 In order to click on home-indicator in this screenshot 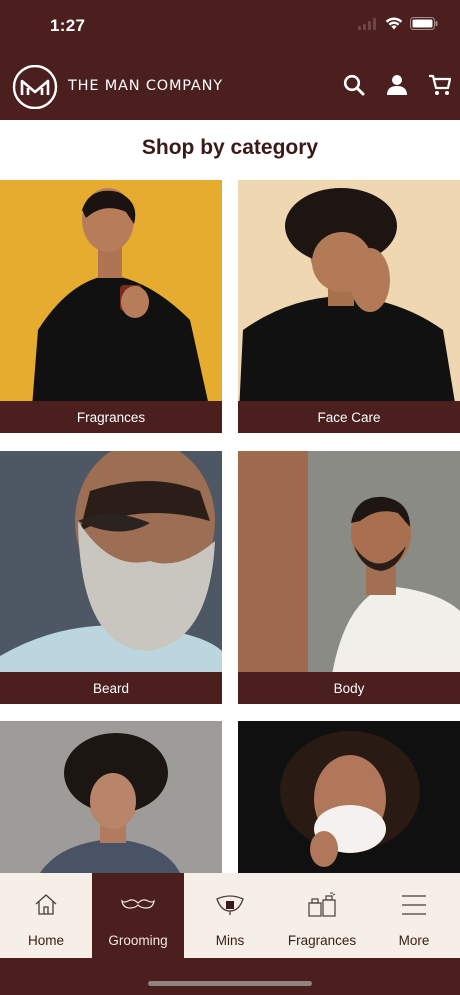, I will do `click(230, 983)`.